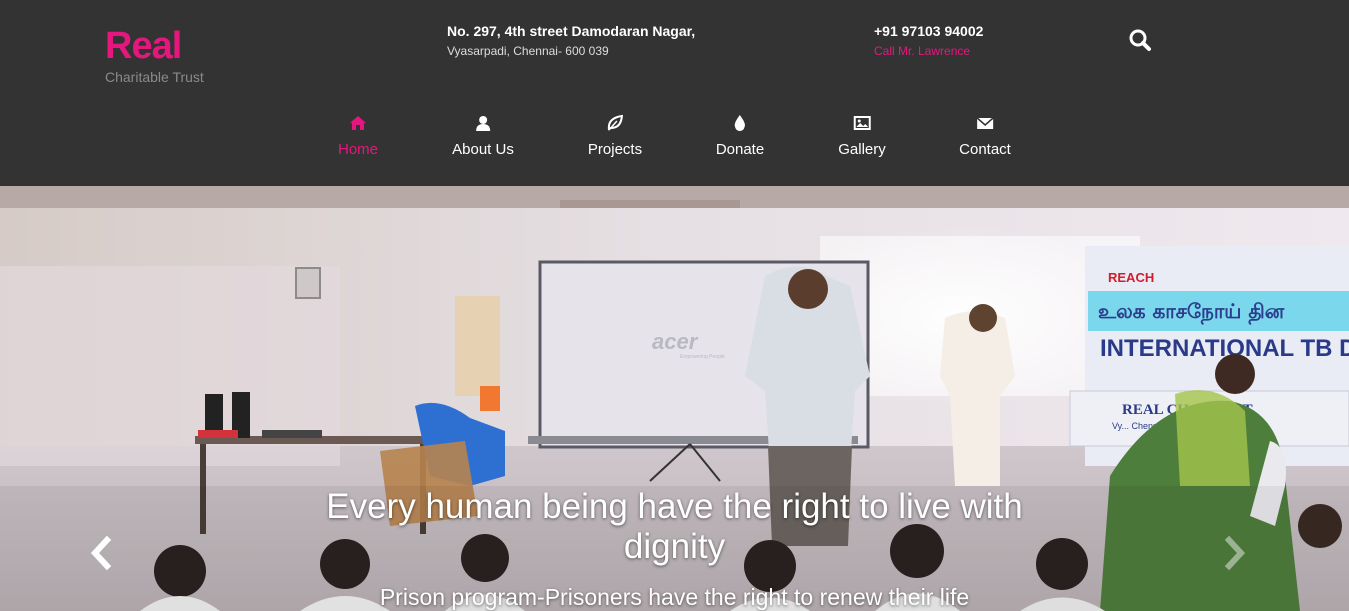 This screenshot has width=1349, height=611. I want to click on search-icon, so click(1140, 40).